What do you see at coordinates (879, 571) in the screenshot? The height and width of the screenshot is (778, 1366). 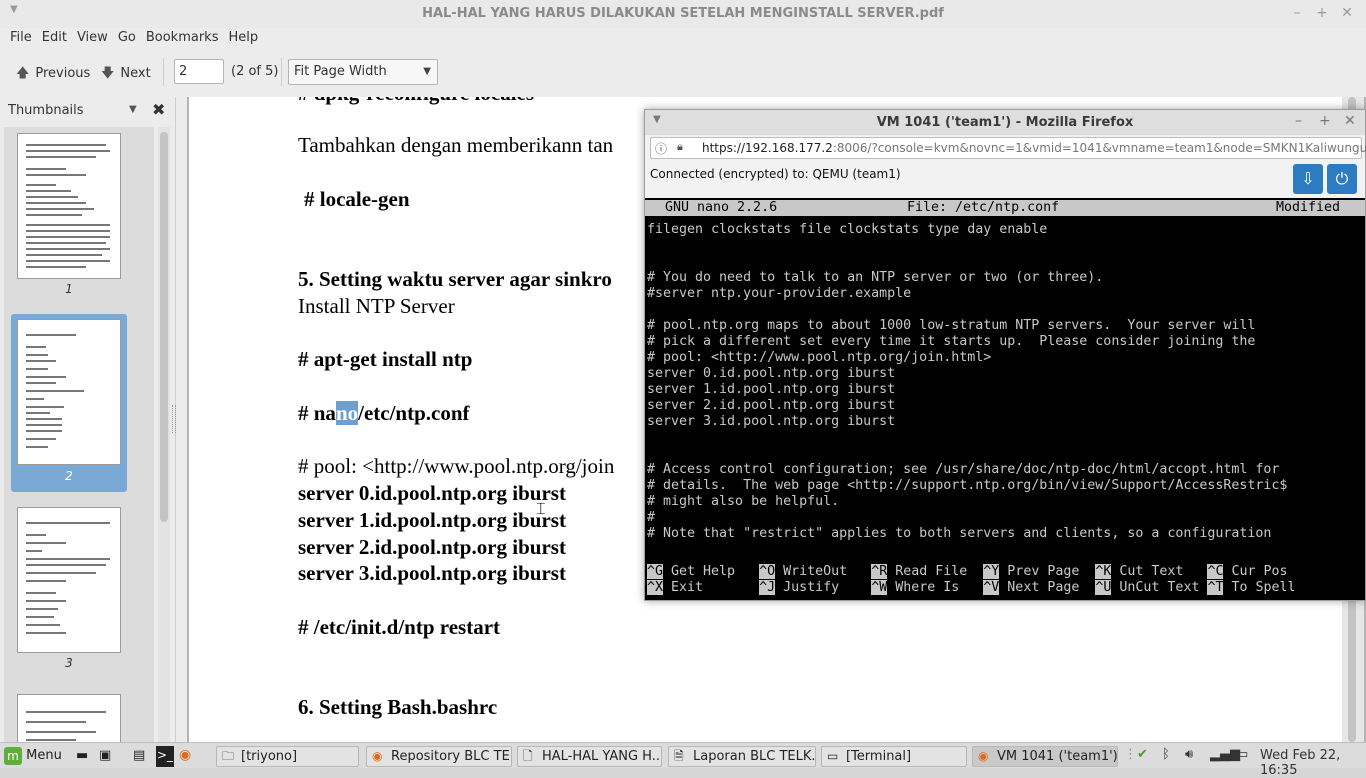 I see `shortcut-key: ^R` at bounding box center [879, 571].